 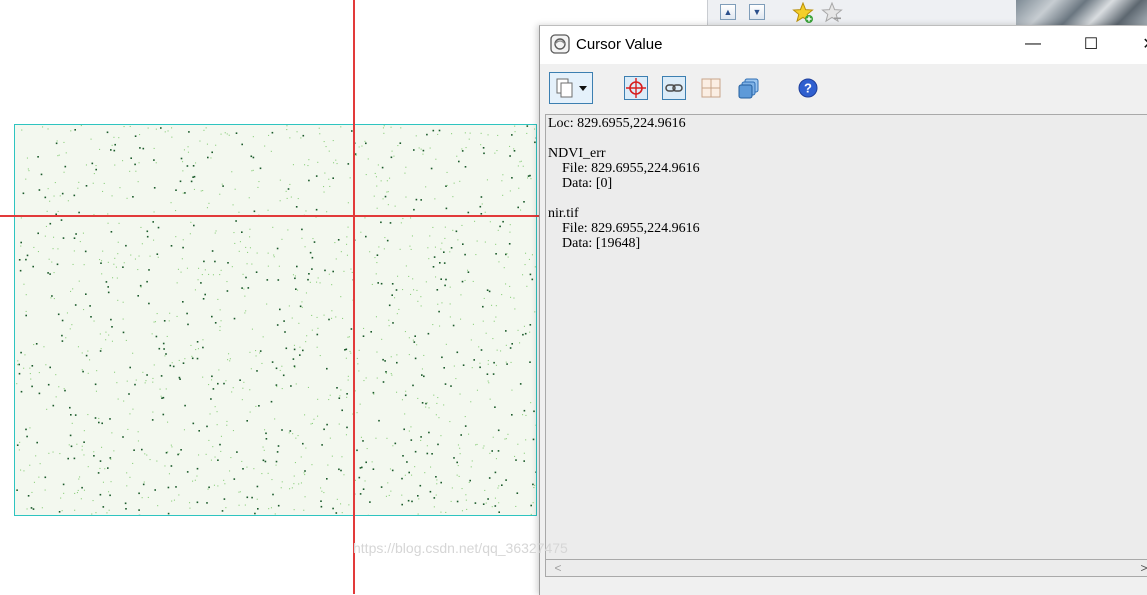 I want to click on help-button: ?, so click(x=808, y=88).